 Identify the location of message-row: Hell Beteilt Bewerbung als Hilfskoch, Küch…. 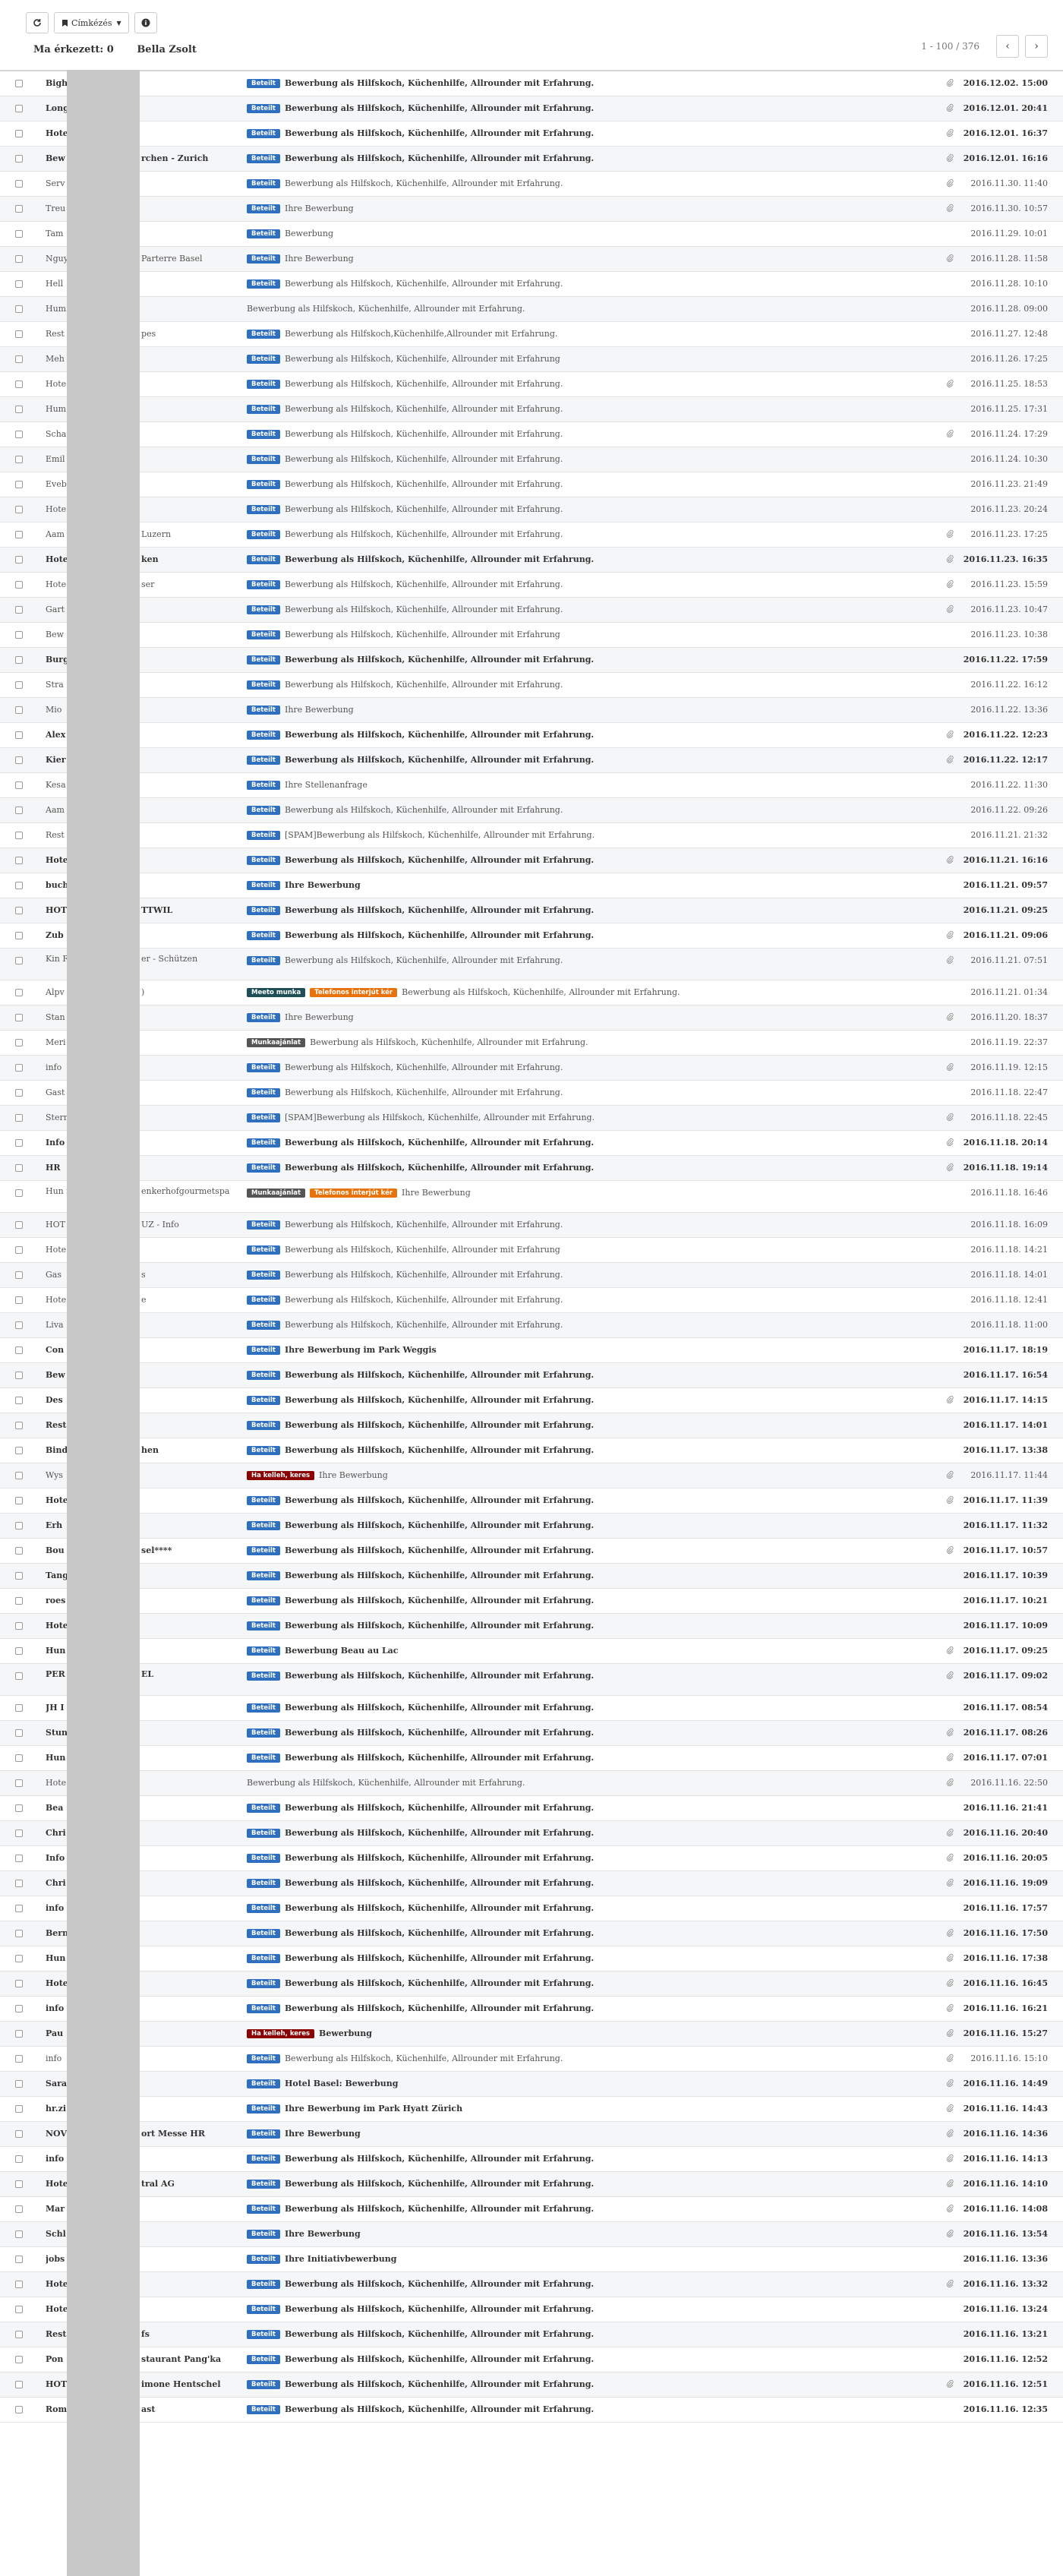
(531, 284).